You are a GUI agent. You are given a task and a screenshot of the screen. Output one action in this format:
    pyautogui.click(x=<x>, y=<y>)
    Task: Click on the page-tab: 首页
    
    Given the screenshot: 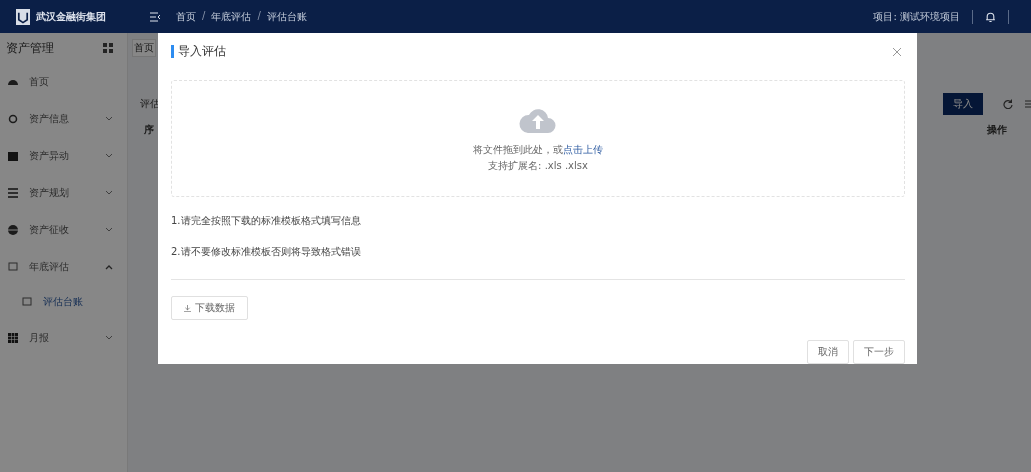 What is the action you would take?
    pyautogui.click(x=144, y=48)
    